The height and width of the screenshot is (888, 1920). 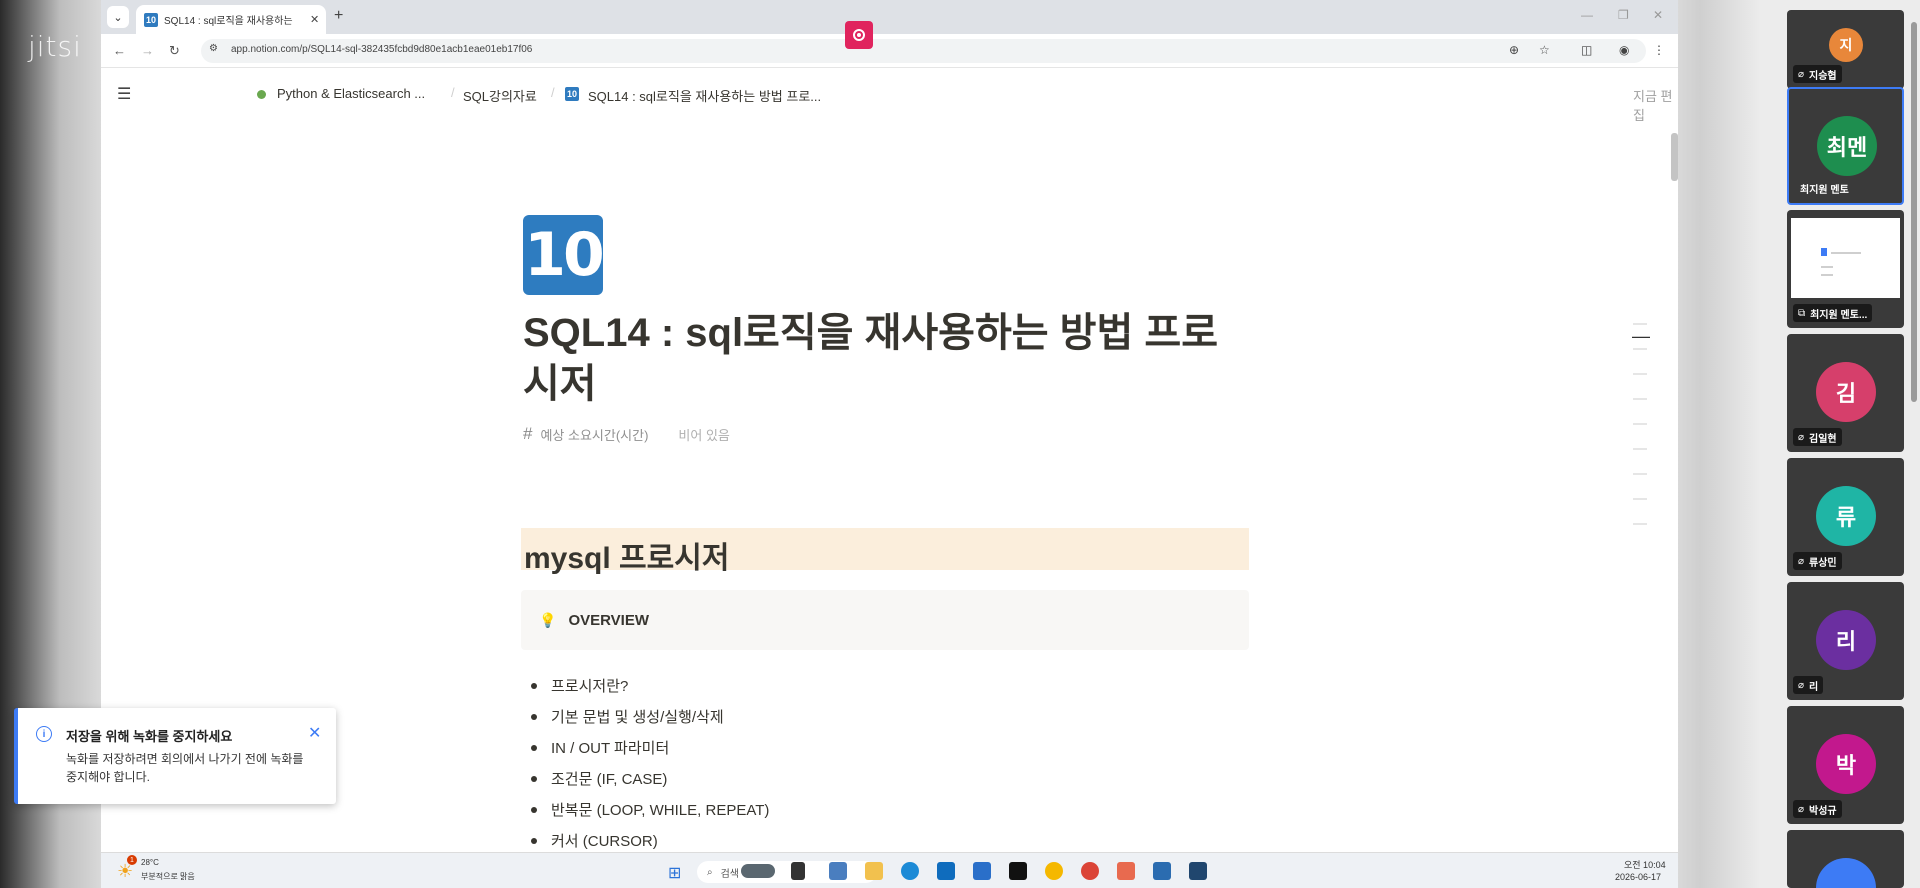 I want to click on participant-tile: 박 ⌀ 박성규, so click(x=1845, y=765).